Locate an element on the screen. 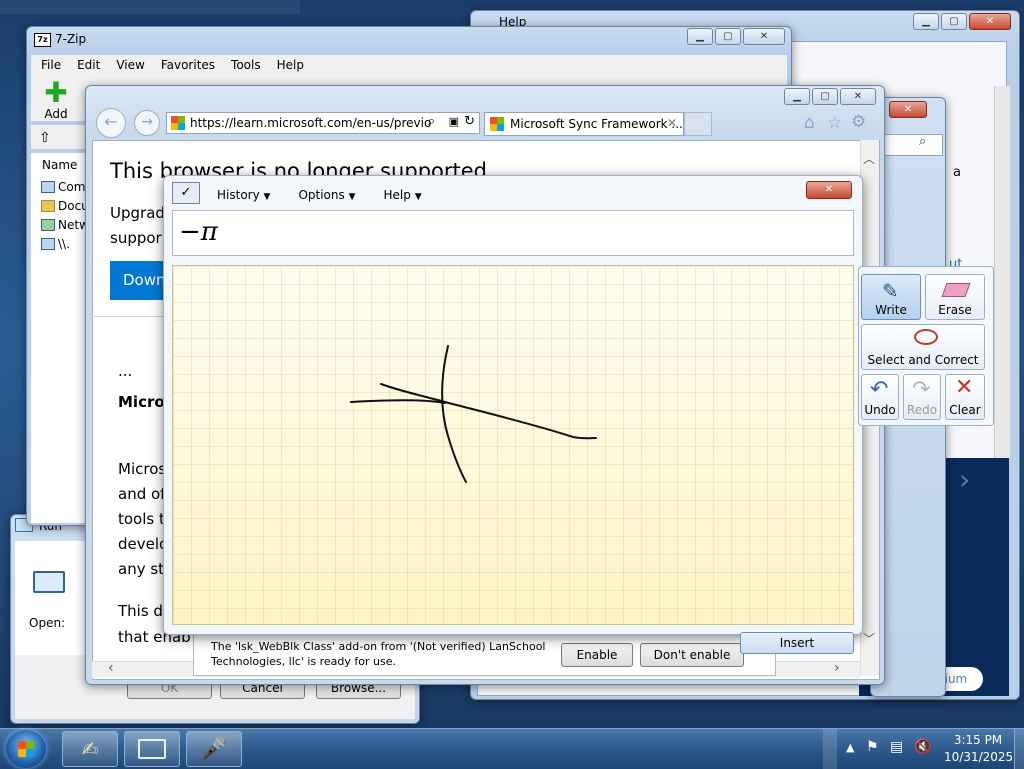 This screenshot has height=769, width=1024. file-list-item: Netw is located at coordinates (65, 225).